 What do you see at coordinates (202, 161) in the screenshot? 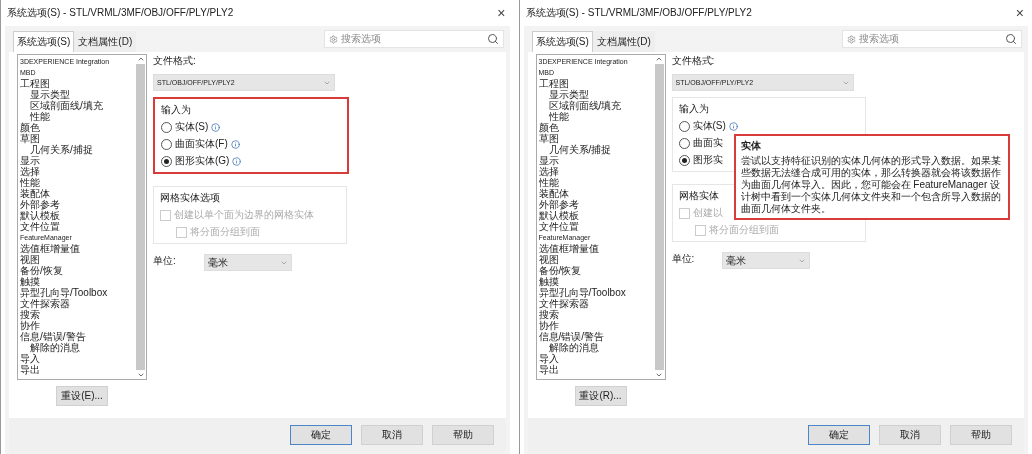
I see `option-label: 图形实体(G)` at bounding box center [202, 161].